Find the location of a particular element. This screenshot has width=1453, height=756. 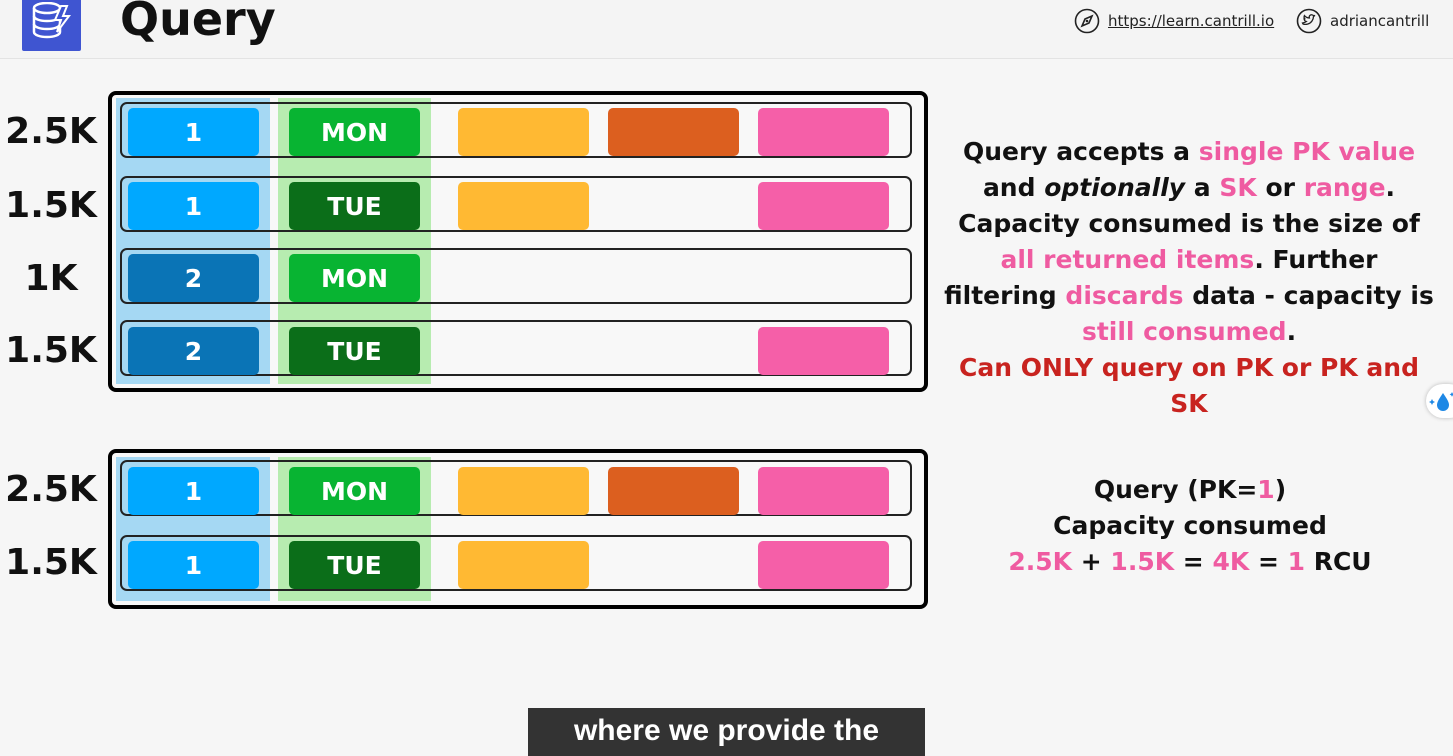

summary-text: Capacity consumed is located at coordinates (1190, 525).